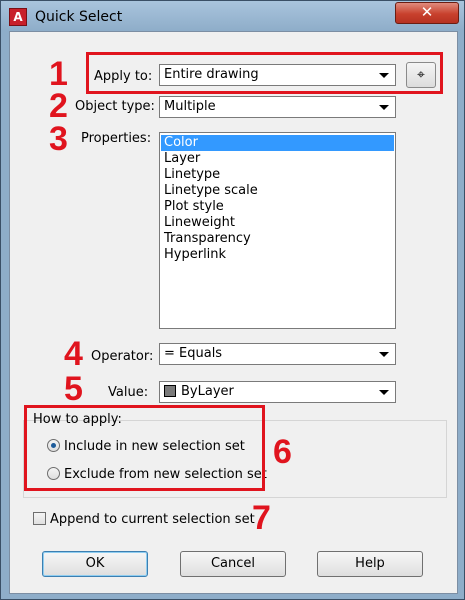 The image size is (465, 600). I want to click on properties-list-item: Linetype scale, so click(277, 191).